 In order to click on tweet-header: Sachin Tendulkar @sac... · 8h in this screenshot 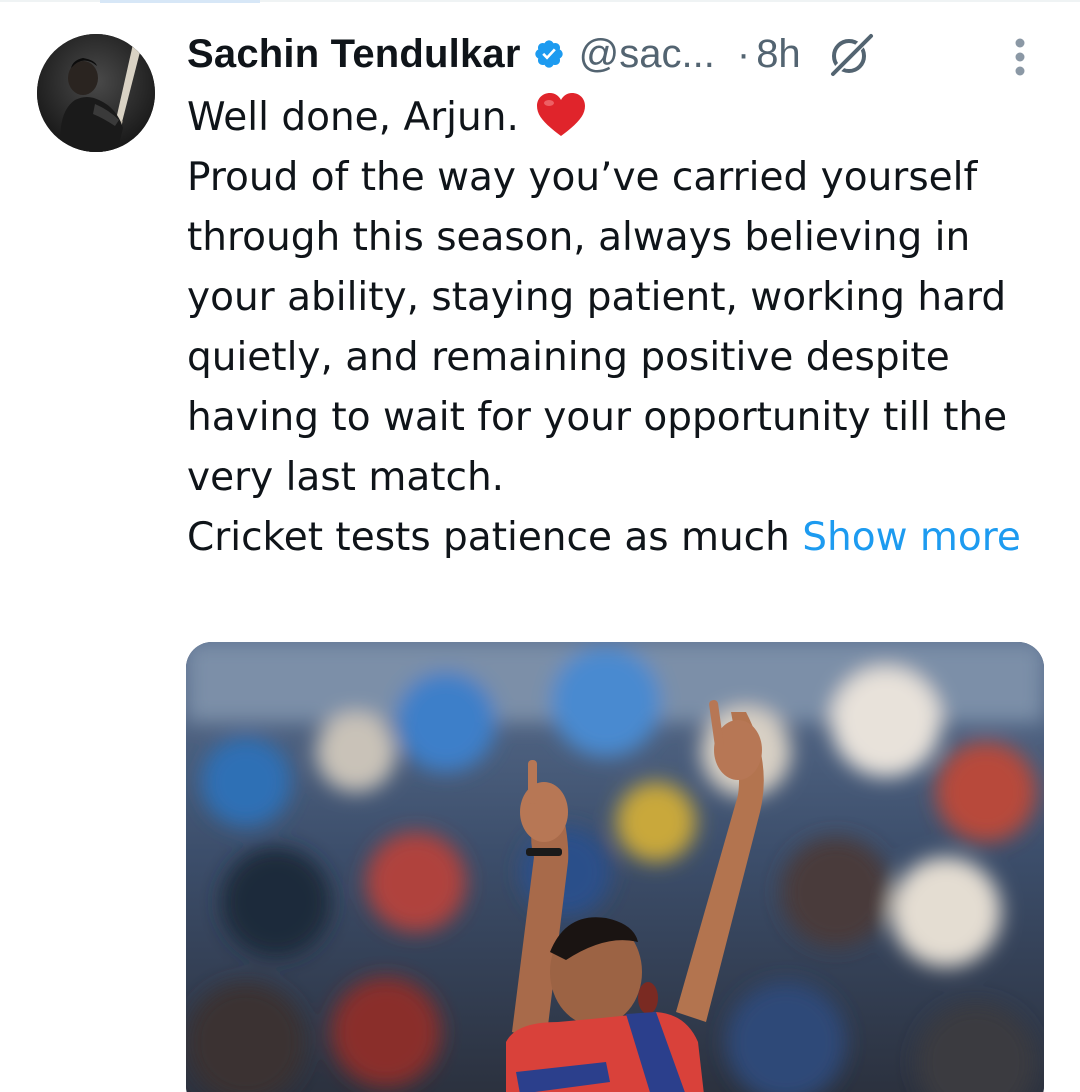, I will do `click(622, 54)`.